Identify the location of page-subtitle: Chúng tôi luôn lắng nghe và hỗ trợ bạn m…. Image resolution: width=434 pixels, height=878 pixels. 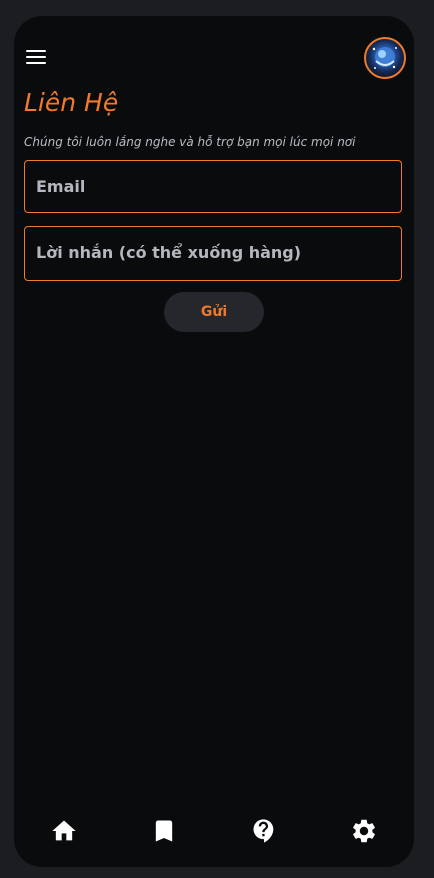
(190, 142).